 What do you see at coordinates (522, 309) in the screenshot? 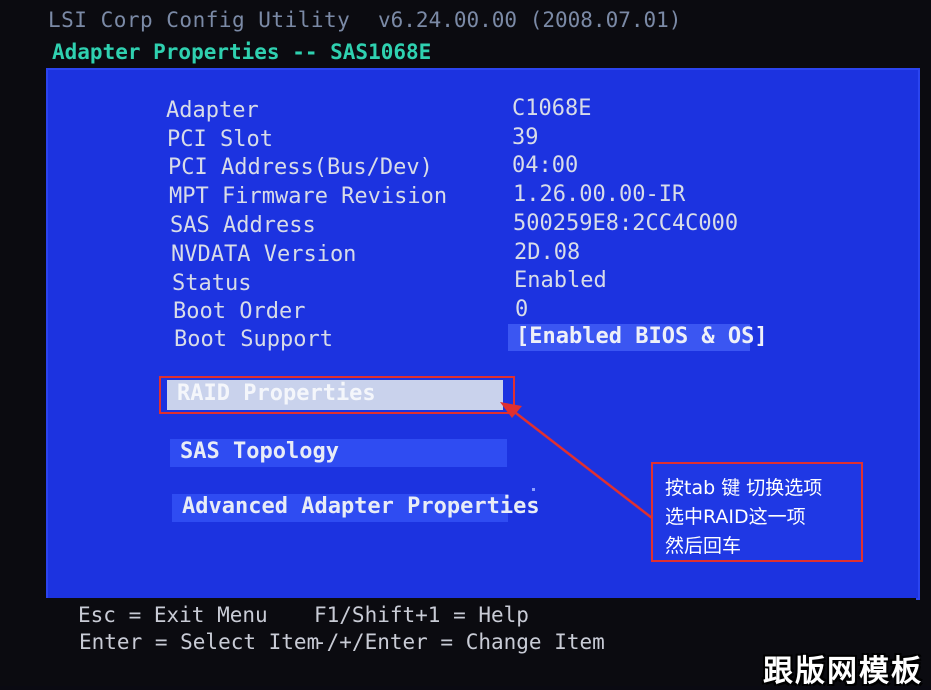
I see `value-boot-order: 0` at bounding box center [522, 309].